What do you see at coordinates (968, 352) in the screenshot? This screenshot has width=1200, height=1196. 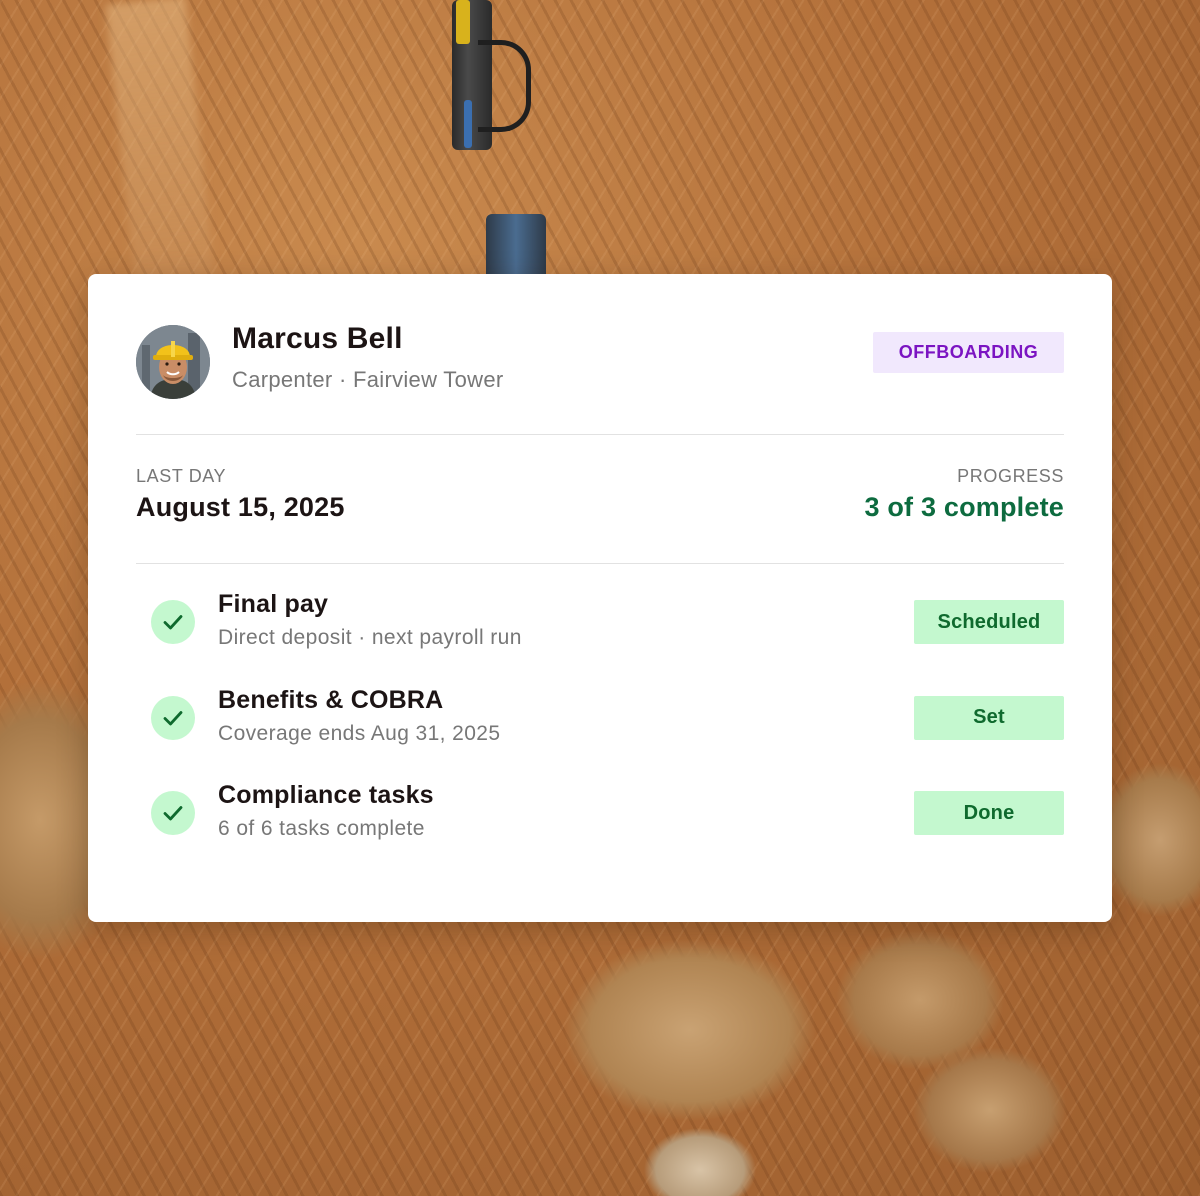 I see `status-badge: OFFBOARDING` at bounding box center [968, 352].